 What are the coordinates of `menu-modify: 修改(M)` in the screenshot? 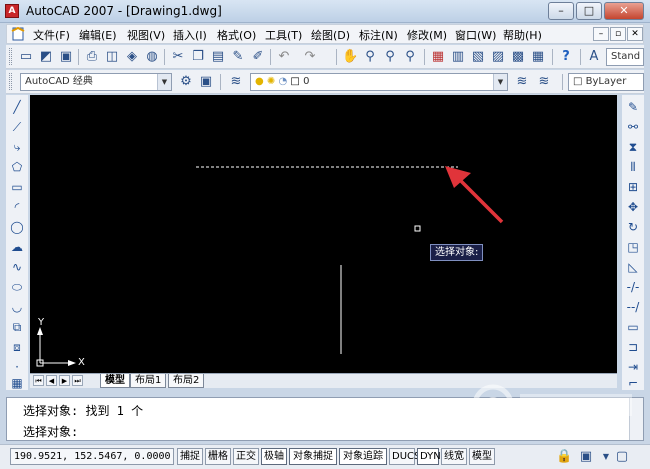 It's located at (427, 35).